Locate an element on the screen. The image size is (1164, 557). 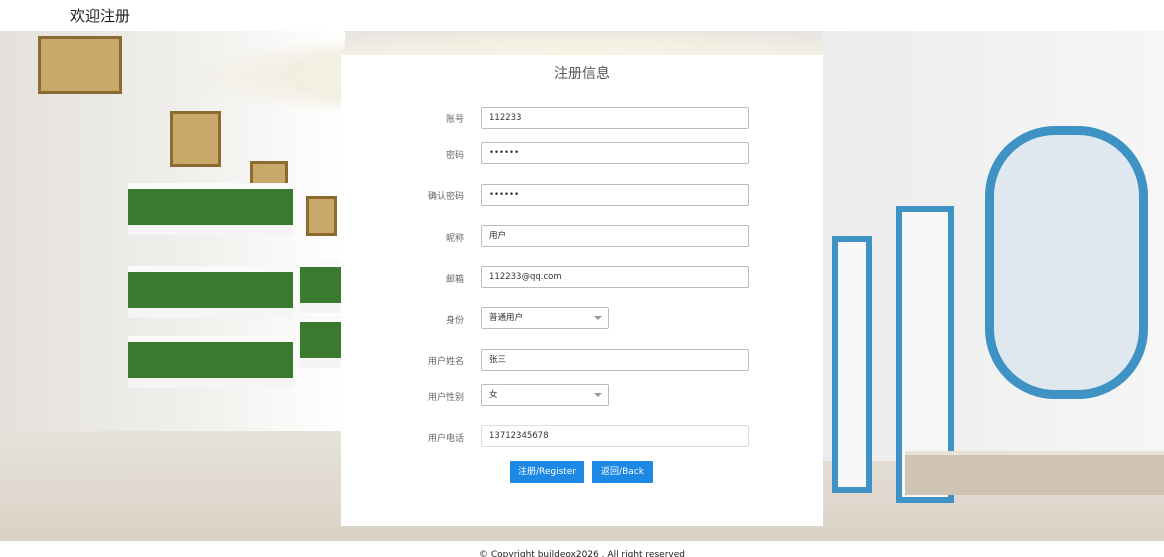
gender-select-value: 女 is located at coordinates (493, 395).